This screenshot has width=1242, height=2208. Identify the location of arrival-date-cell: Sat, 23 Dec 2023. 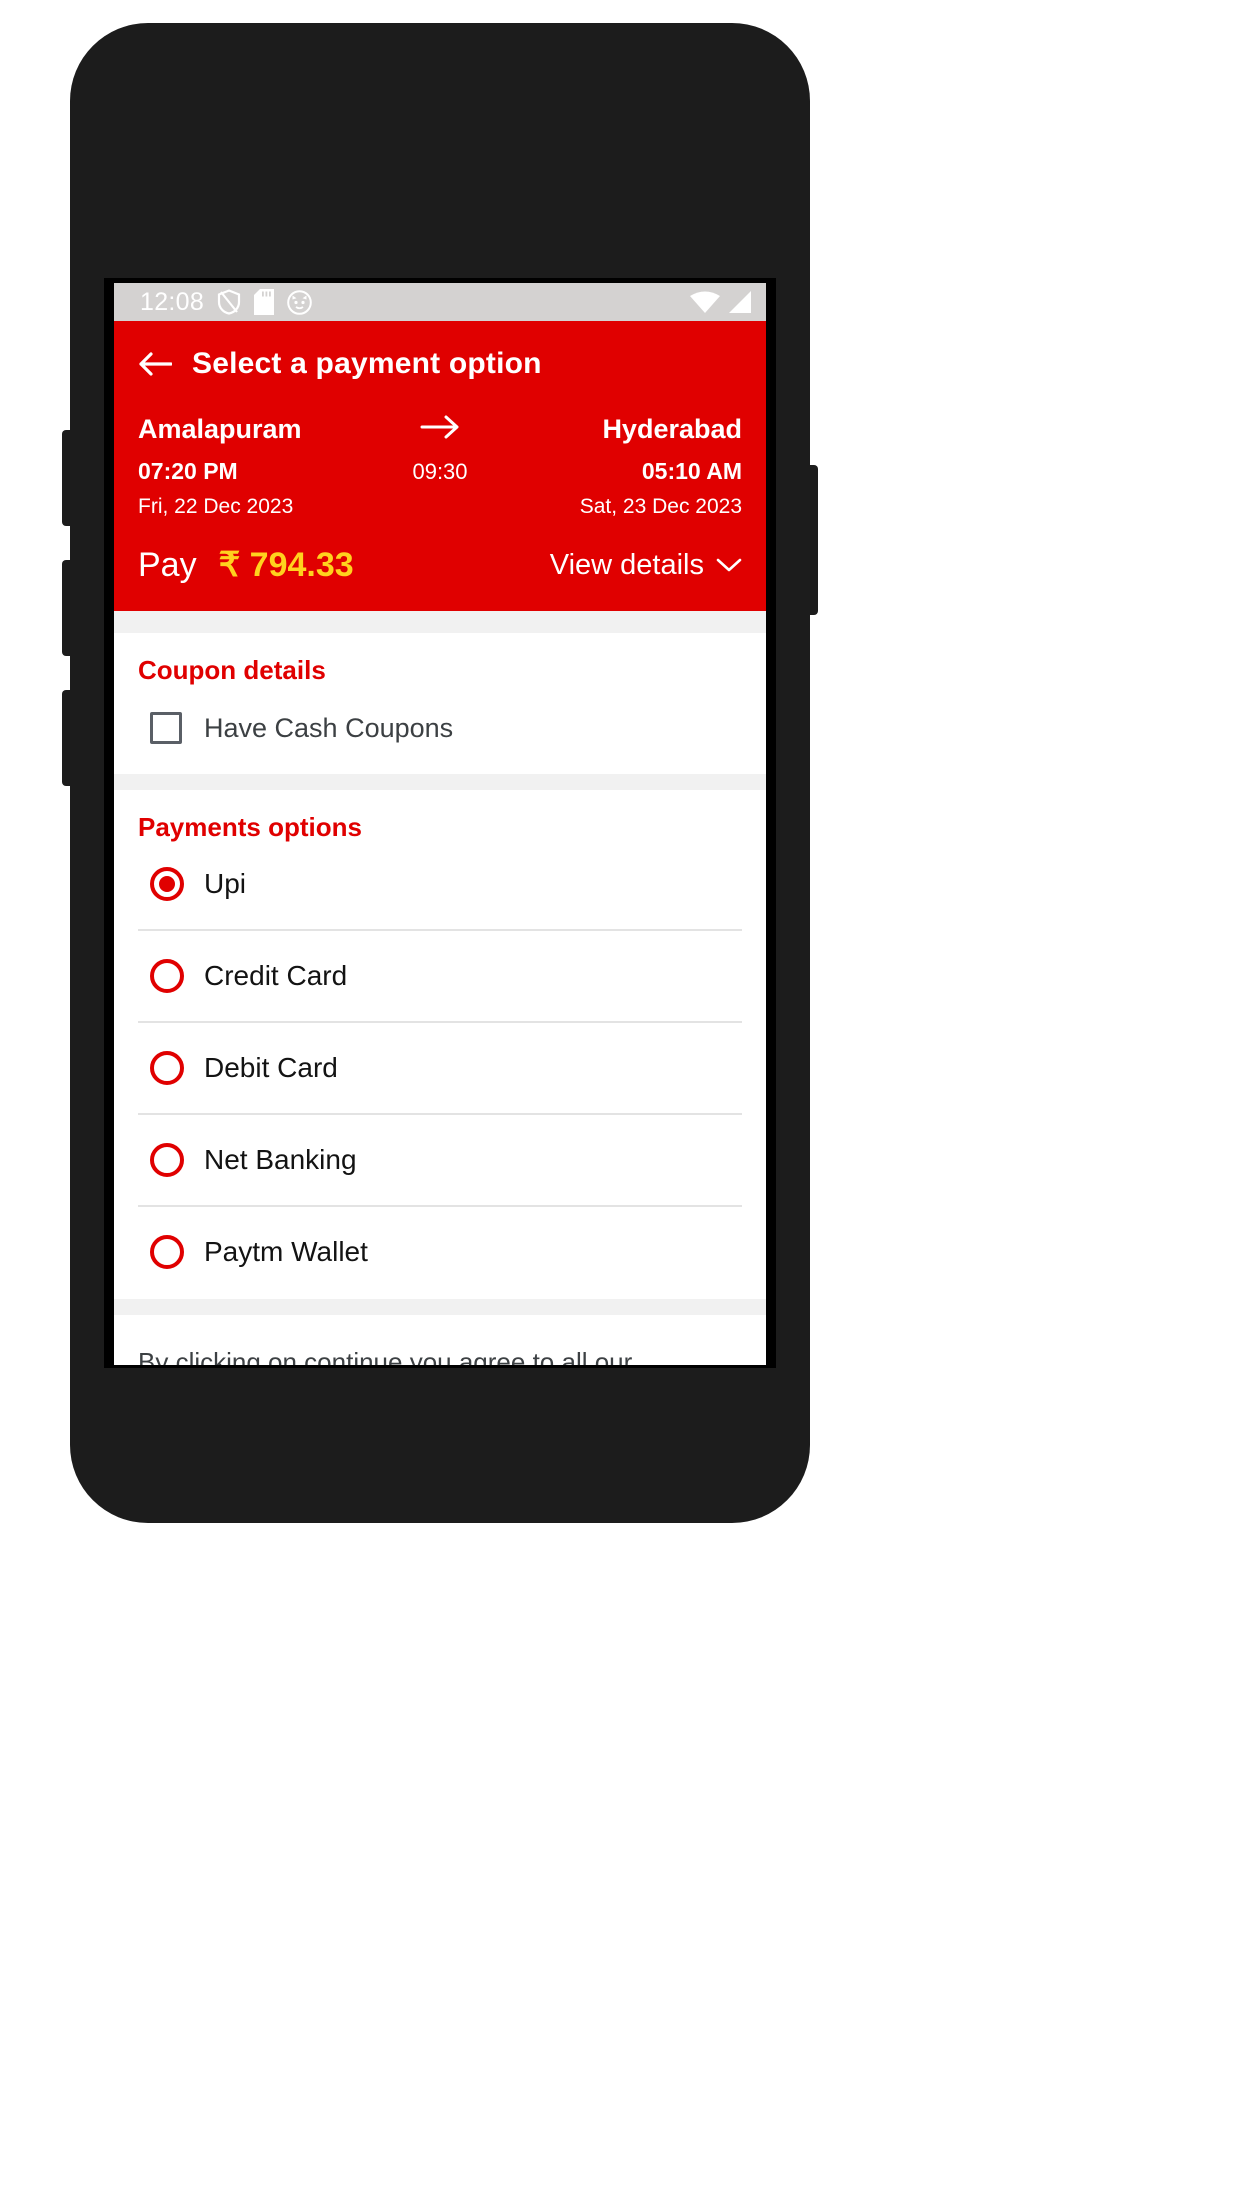
(628, 507).